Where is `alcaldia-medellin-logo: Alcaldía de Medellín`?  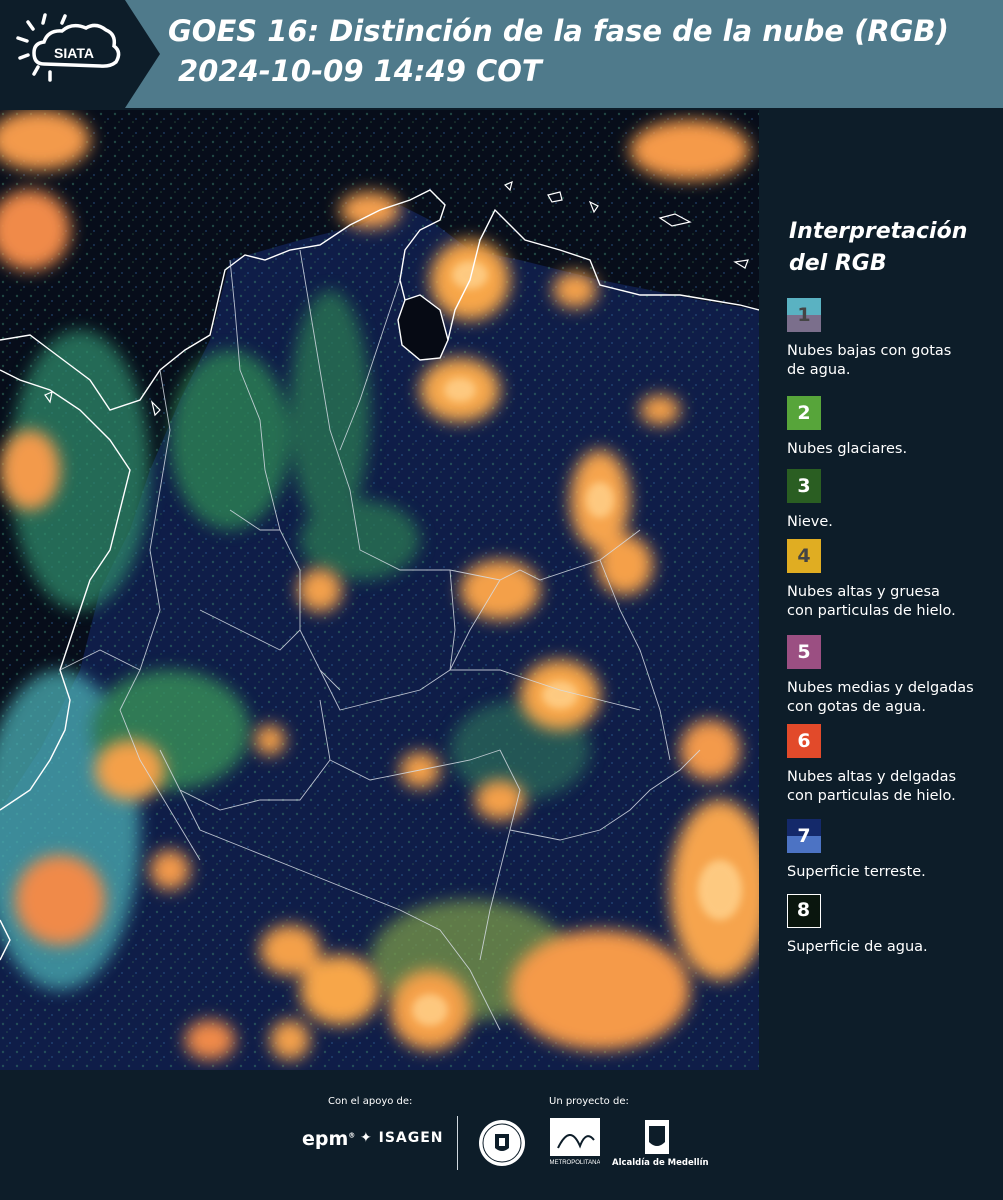
alcaldia-medellin-logo: Alcaldía de Medellín is located at coordinates (660, 1145).